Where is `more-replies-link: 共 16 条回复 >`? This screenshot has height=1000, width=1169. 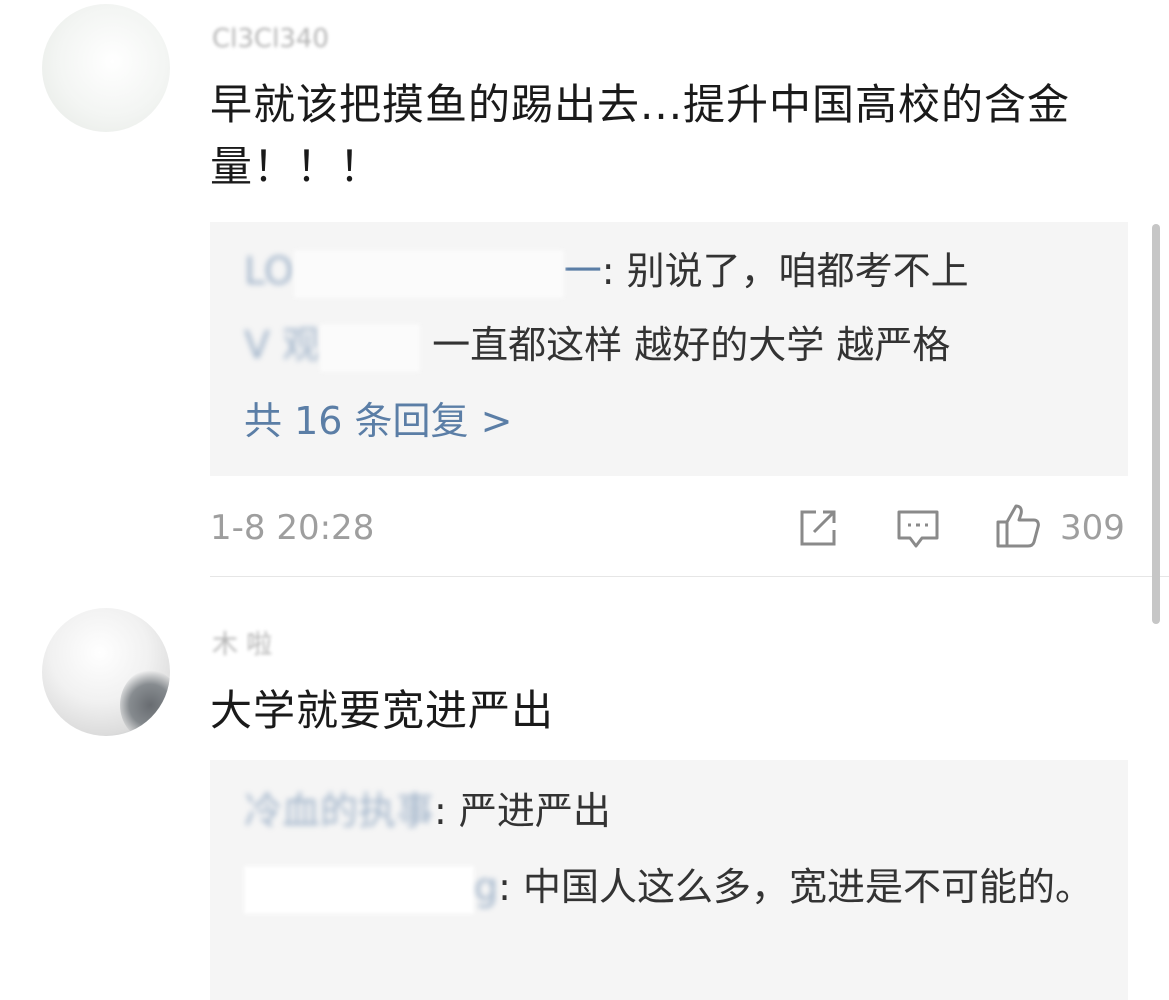 more-replies-link: 共 16 条回复 > is located at coordinates (378, 421).